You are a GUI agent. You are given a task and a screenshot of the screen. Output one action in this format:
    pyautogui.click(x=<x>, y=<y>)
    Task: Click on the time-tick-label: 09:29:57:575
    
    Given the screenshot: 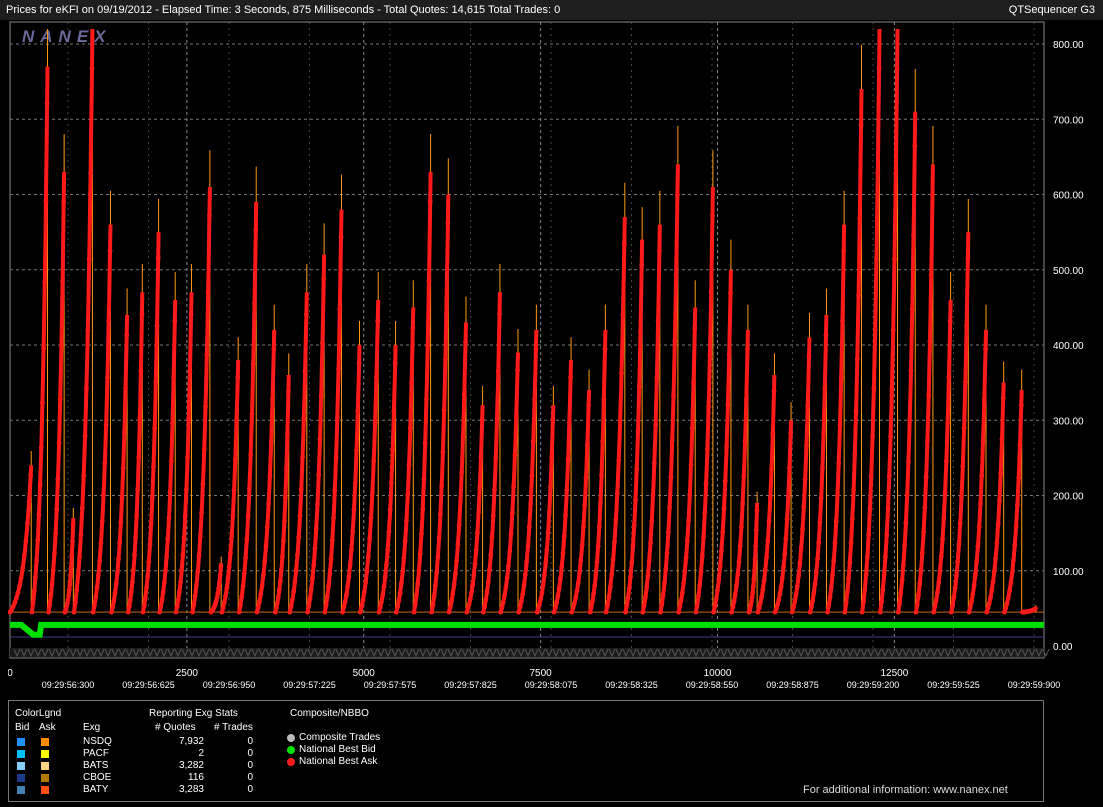 What is the action you would take?
    pyautogui.click(x=390, y=685)
    